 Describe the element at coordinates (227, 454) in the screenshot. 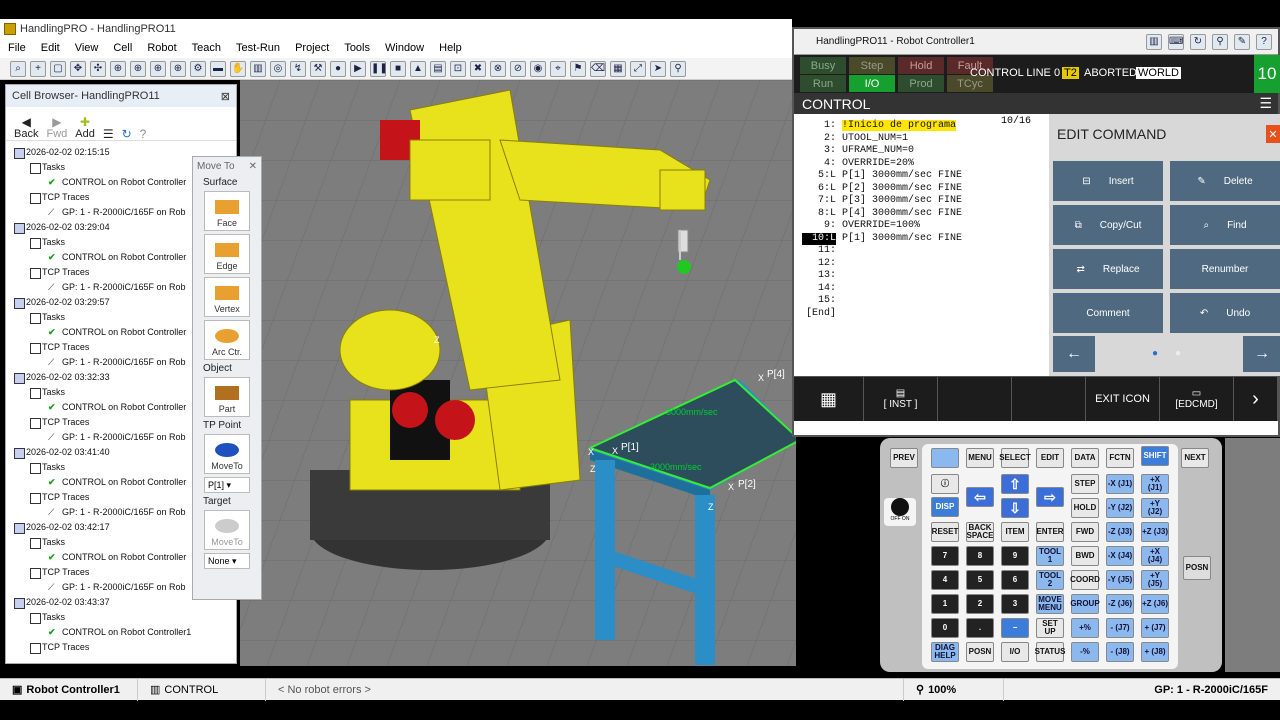

I see `moveto-button: MoveTo` at that location.